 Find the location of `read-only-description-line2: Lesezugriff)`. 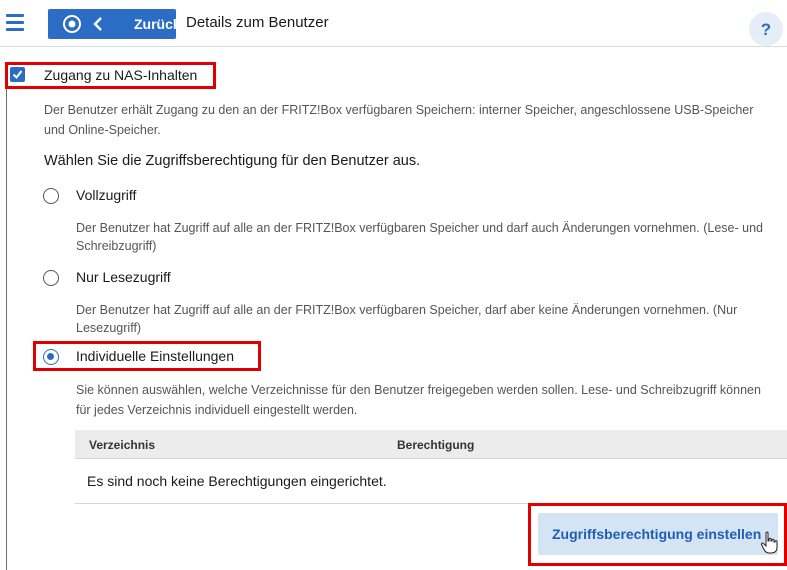

read-only-description-line2: Lesezugriff) is located at coordinates (109, 328).